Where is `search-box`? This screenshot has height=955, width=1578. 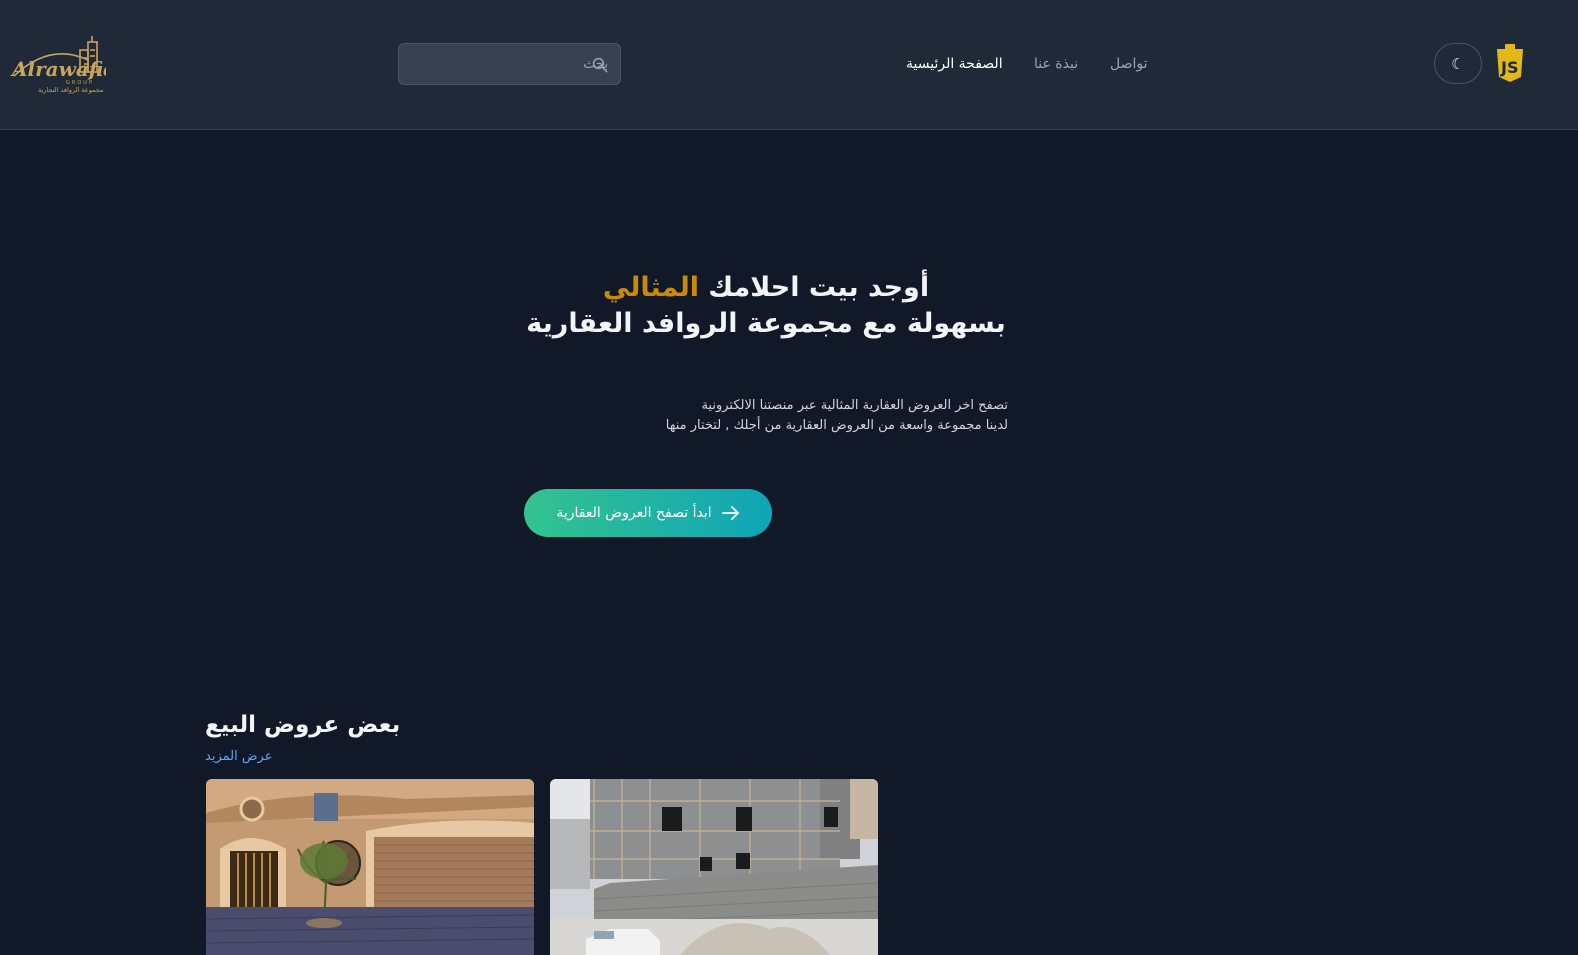
search-box is located at coordinates (509, 64).